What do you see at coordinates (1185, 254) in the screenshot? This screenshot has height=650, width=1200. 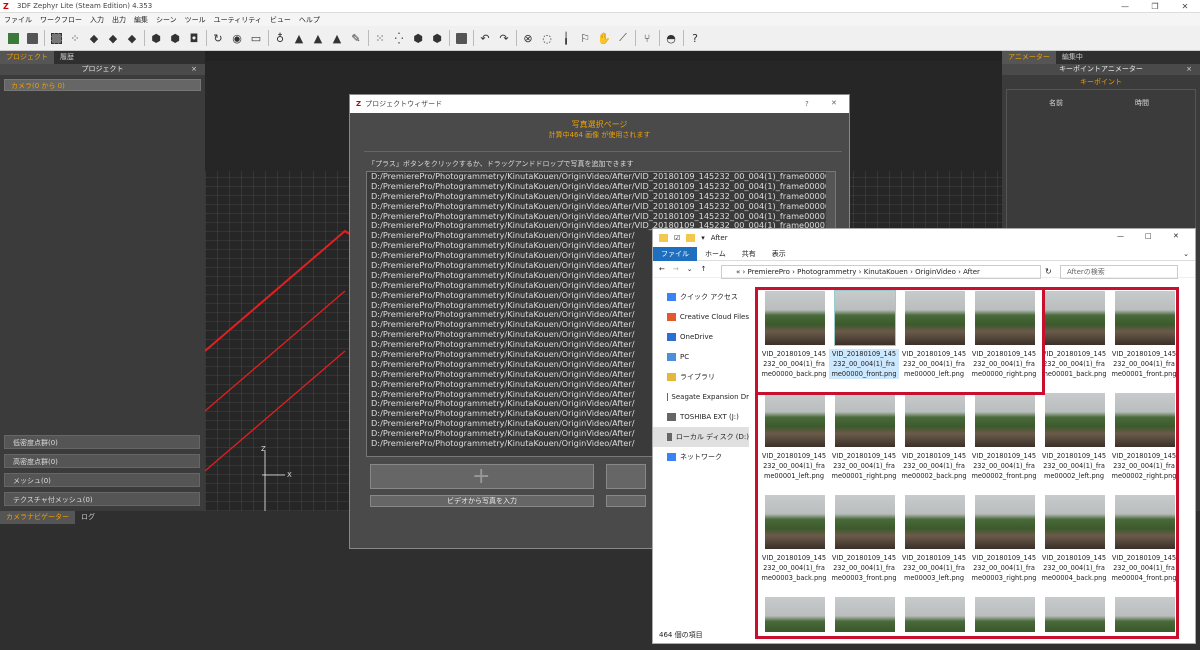 I see `expand-ribbon-icon: ⌄` at bounding box center [1185, 254].